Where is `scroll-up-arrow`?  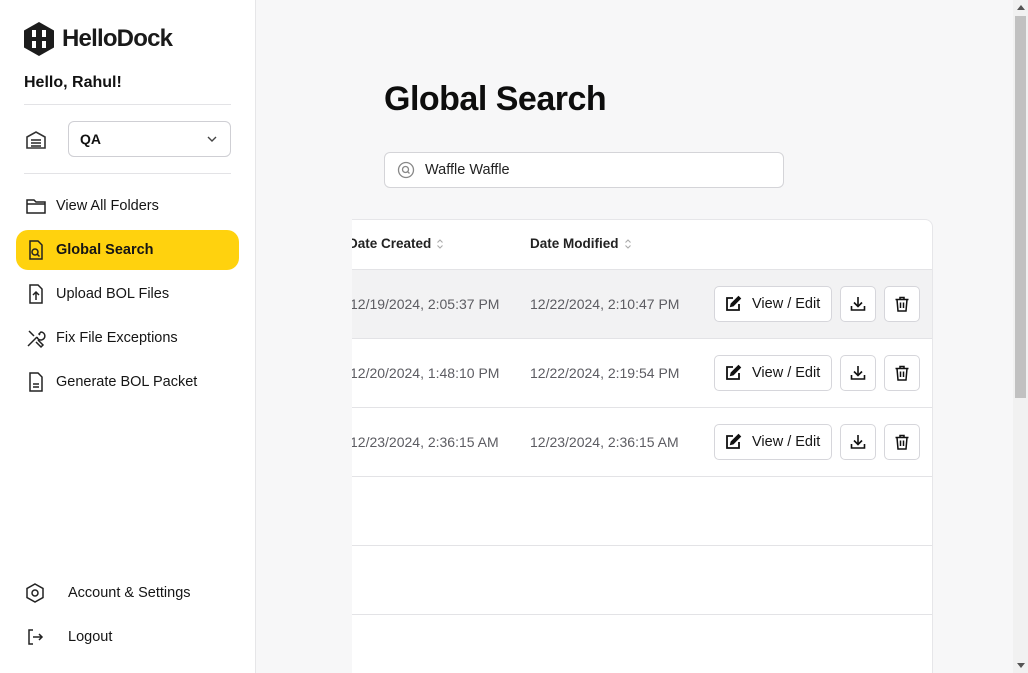 scroll-up-arrow is located at coordinates (1020, 7).